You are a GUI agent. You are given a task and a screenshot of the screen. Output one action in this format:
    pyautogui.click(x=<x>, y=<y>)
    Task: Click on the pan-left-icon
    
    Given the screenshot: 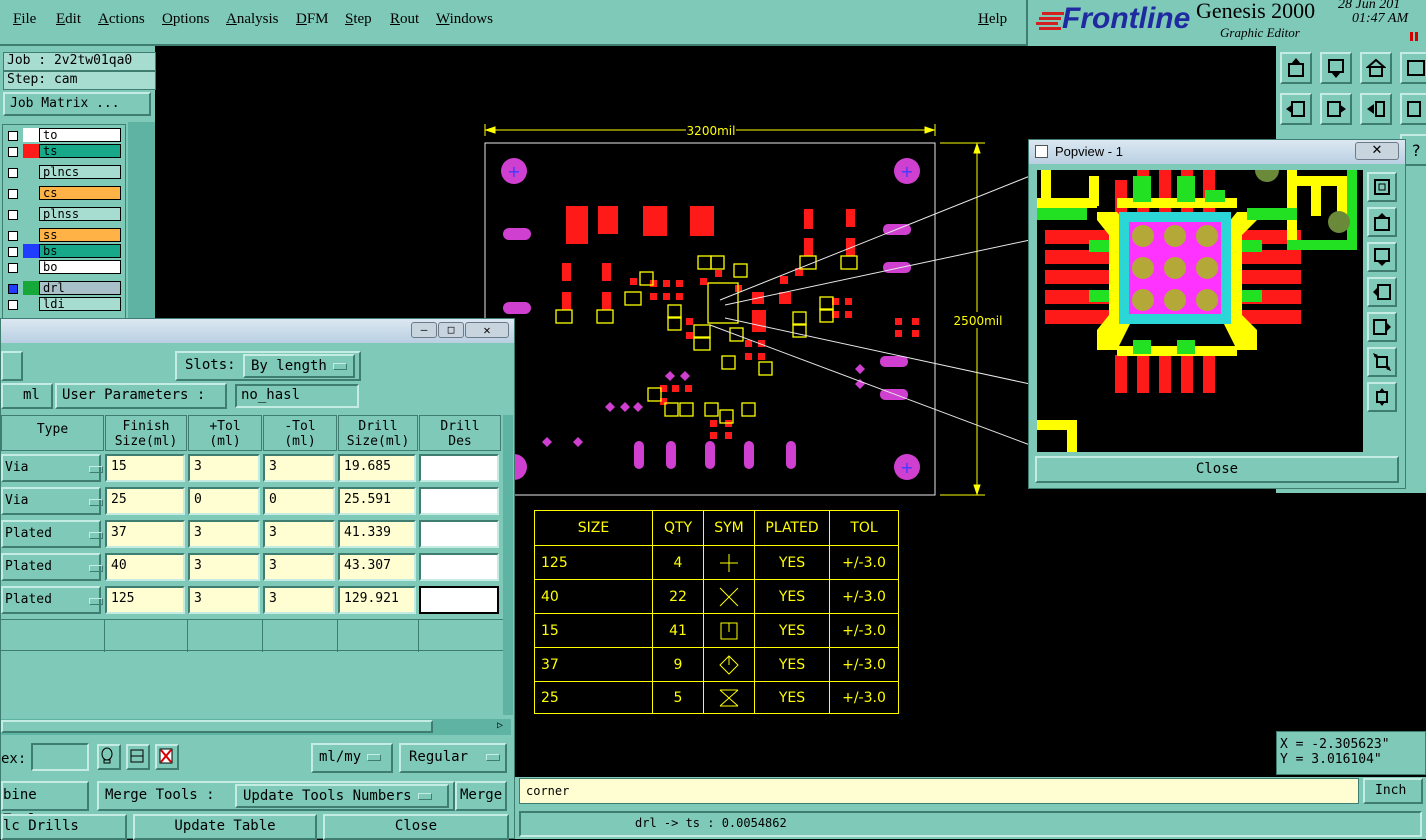 What is the action you would take?
    pyautogui.click(x=1296, y=109)
    